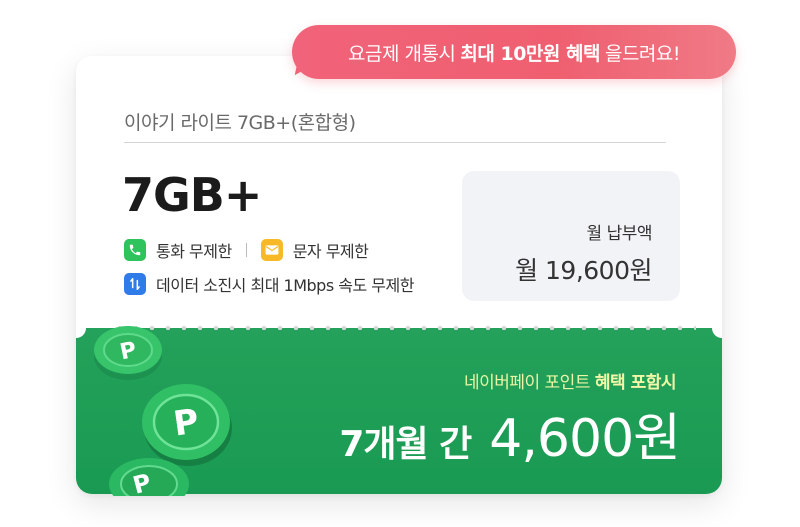  Describe the element at coordinates (642, 53) in the screenshot. I see `banner-suffix: 을드려요!` at that location.